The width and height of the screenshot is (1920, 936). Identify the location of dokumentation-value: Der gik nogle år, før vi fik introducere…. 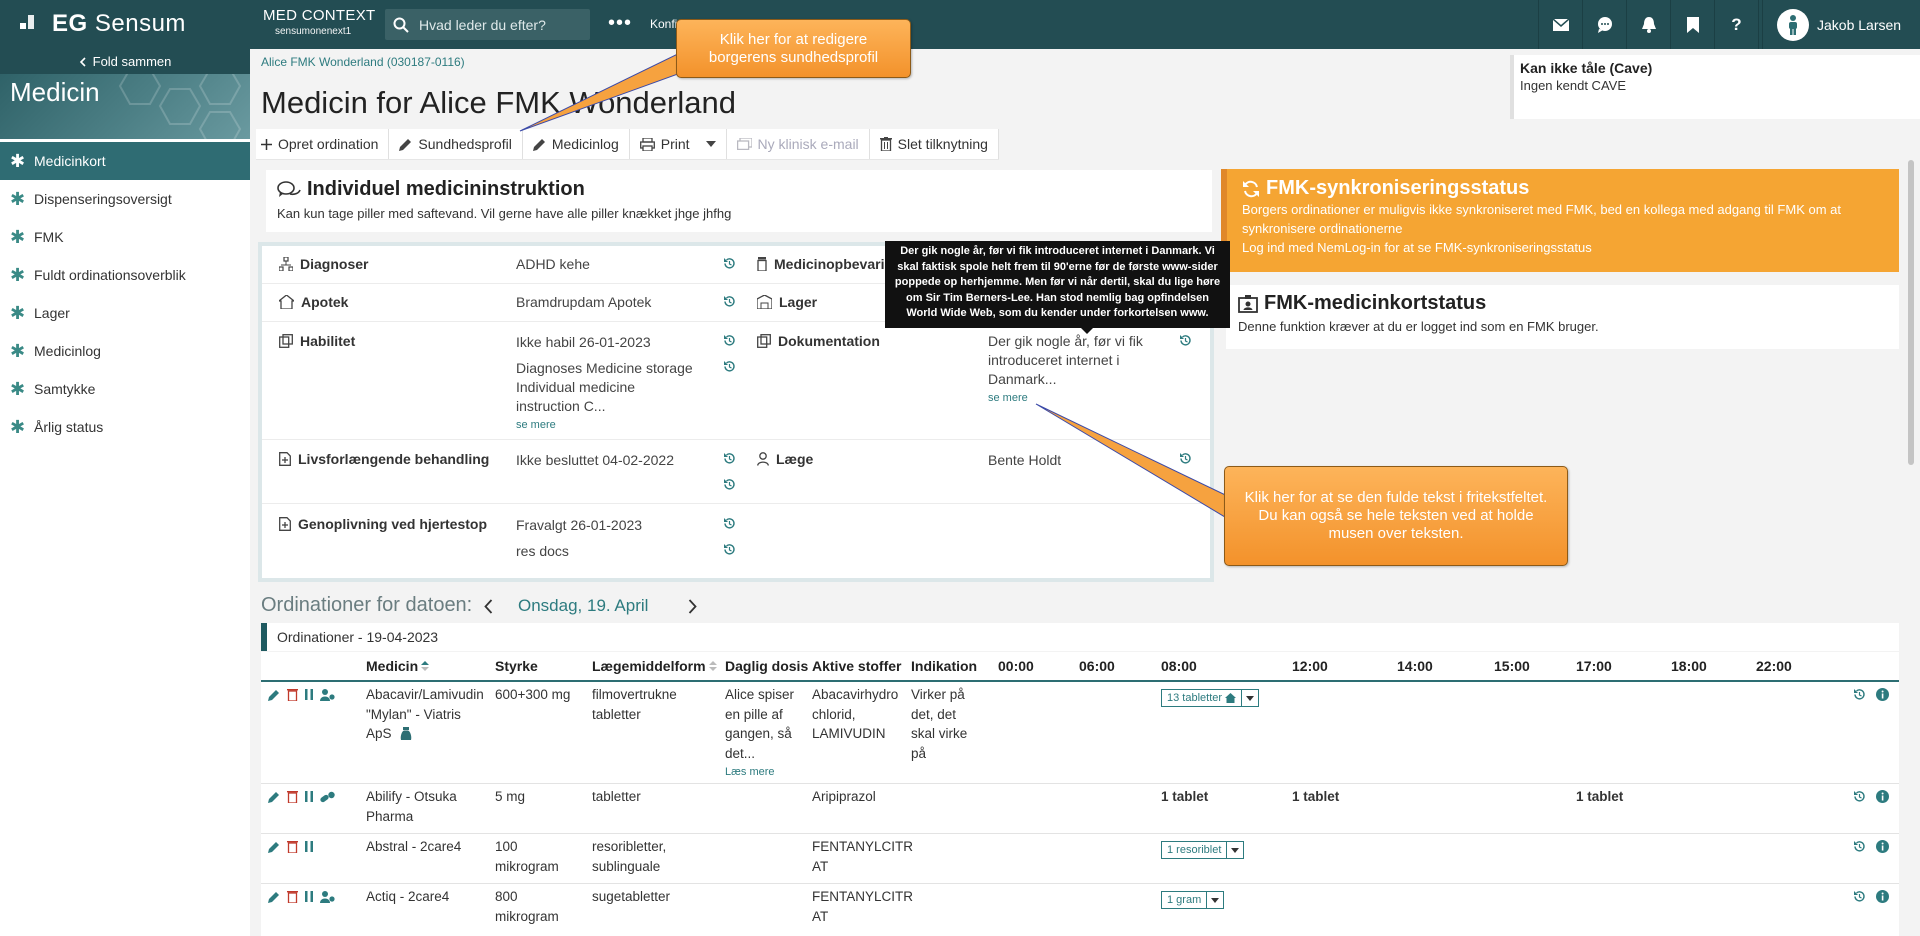
(1065, 370).